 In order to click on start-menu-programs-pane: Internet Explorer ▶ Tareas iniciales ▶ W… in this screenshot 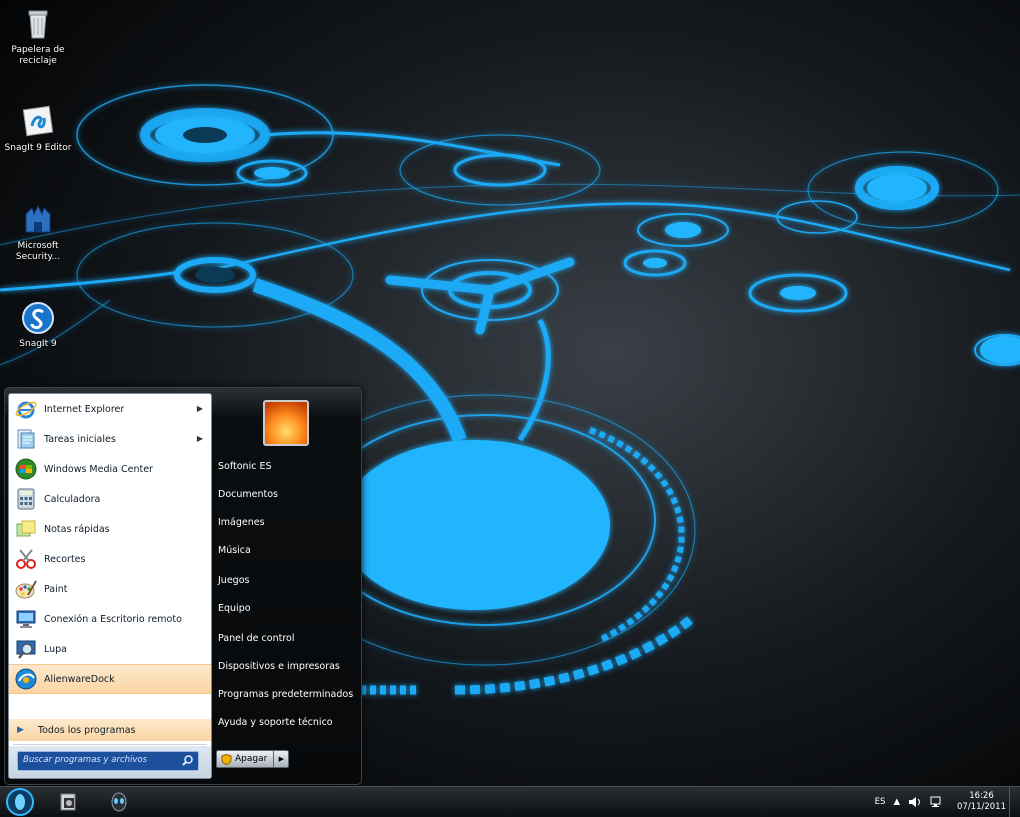, I will do `click(110, 586)`.